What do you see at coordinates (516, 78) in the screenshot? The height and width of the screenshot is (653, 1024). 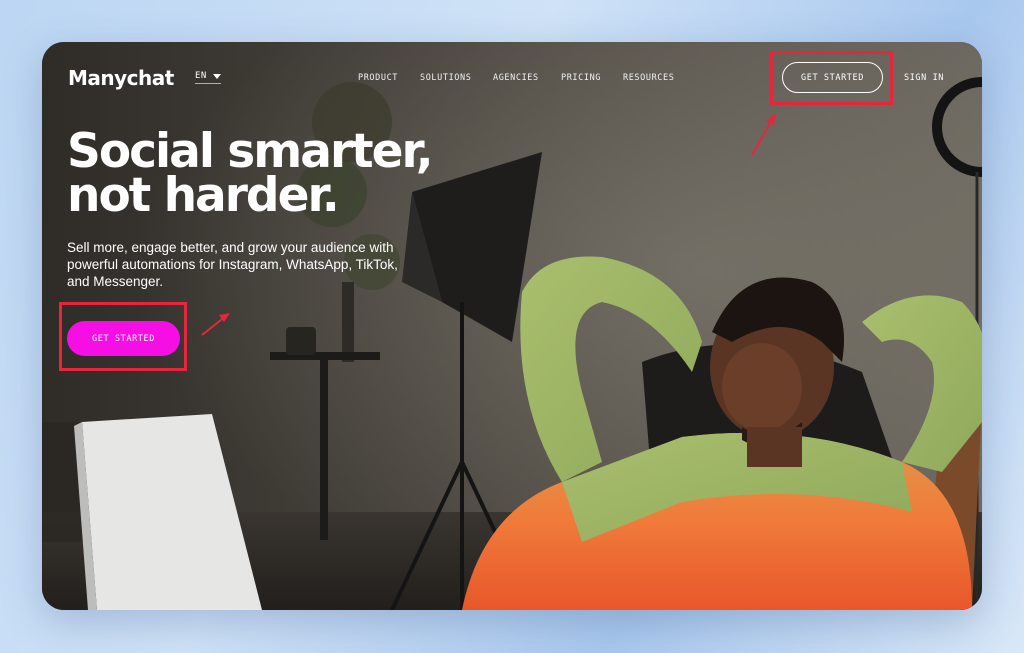 I see `nav-link-agencies: AGENCIES` at bounding box center [516, 78].